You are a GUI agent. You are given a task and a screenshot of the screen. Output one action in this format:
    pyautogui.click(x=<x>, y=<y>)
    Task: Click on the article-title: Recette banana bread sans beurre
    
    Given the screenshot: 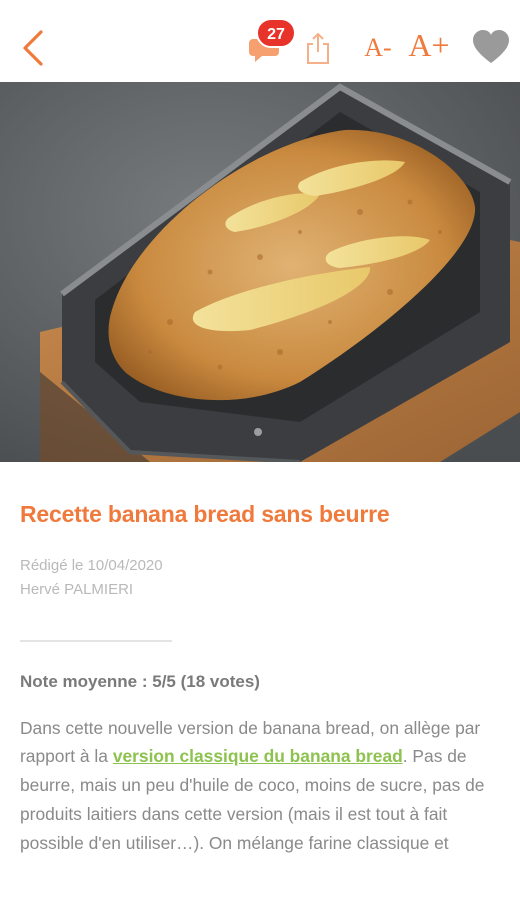 What is the action you would take?
    pyautogui.click(x=205, y=514)
    